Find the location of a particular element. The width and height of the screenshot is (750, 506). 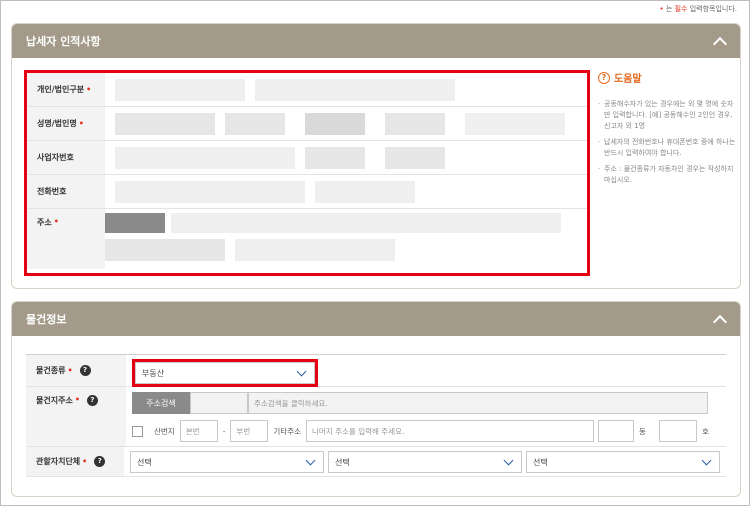

sub-lot-number-input: 부번 is located at coordinates (249, 431).